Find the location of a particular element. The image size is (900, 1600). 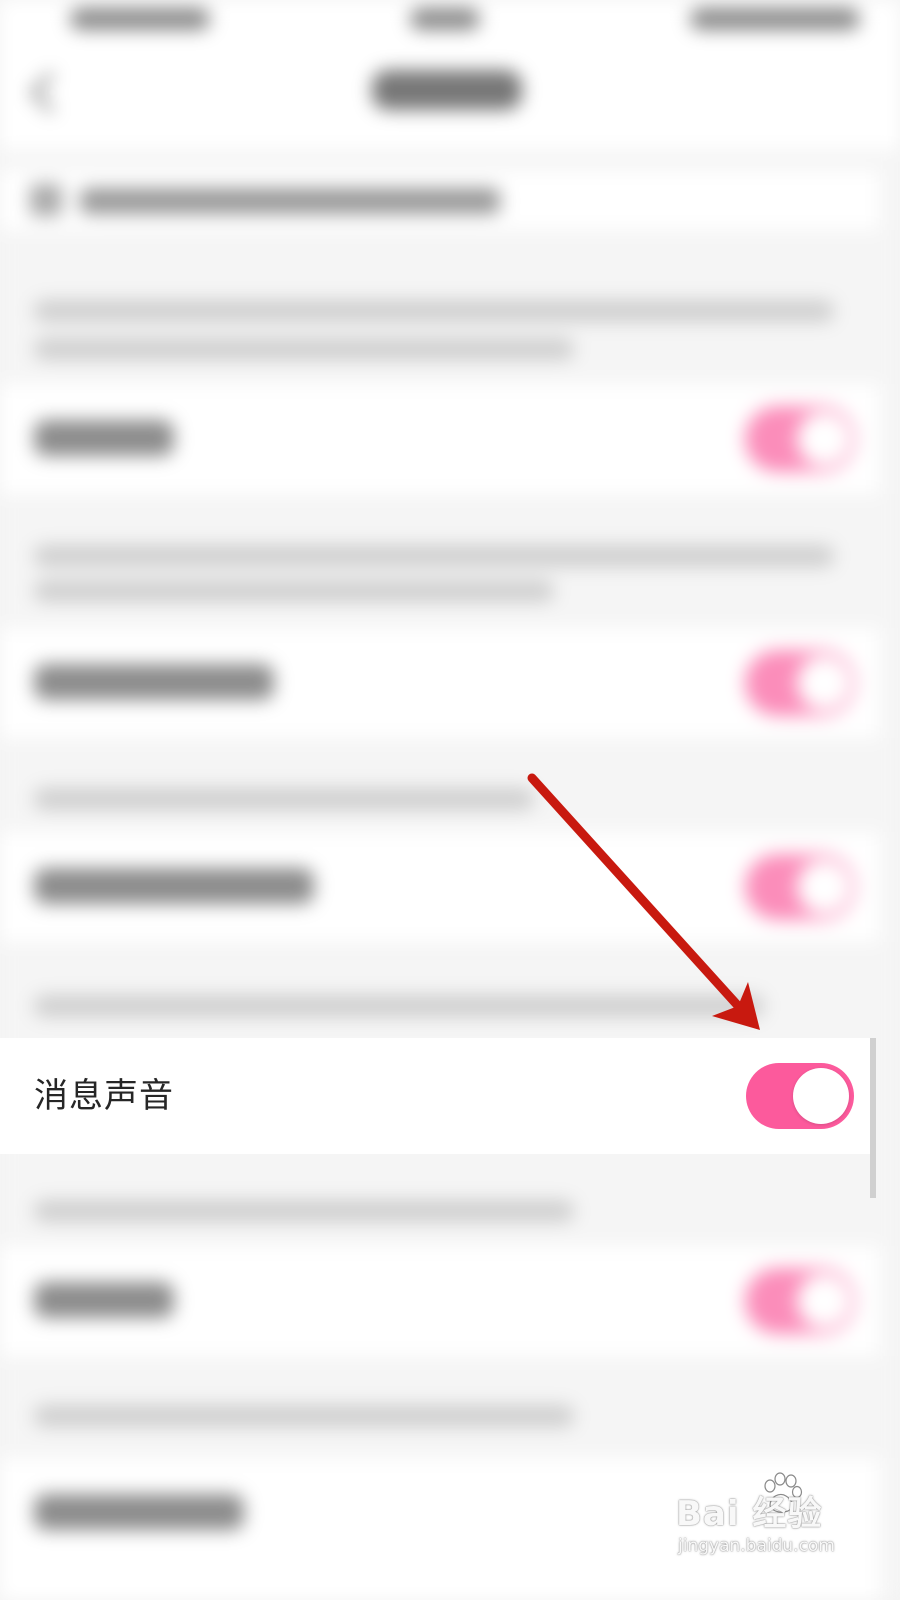

message-sound-toggle is located at coordinates (800, 1096).